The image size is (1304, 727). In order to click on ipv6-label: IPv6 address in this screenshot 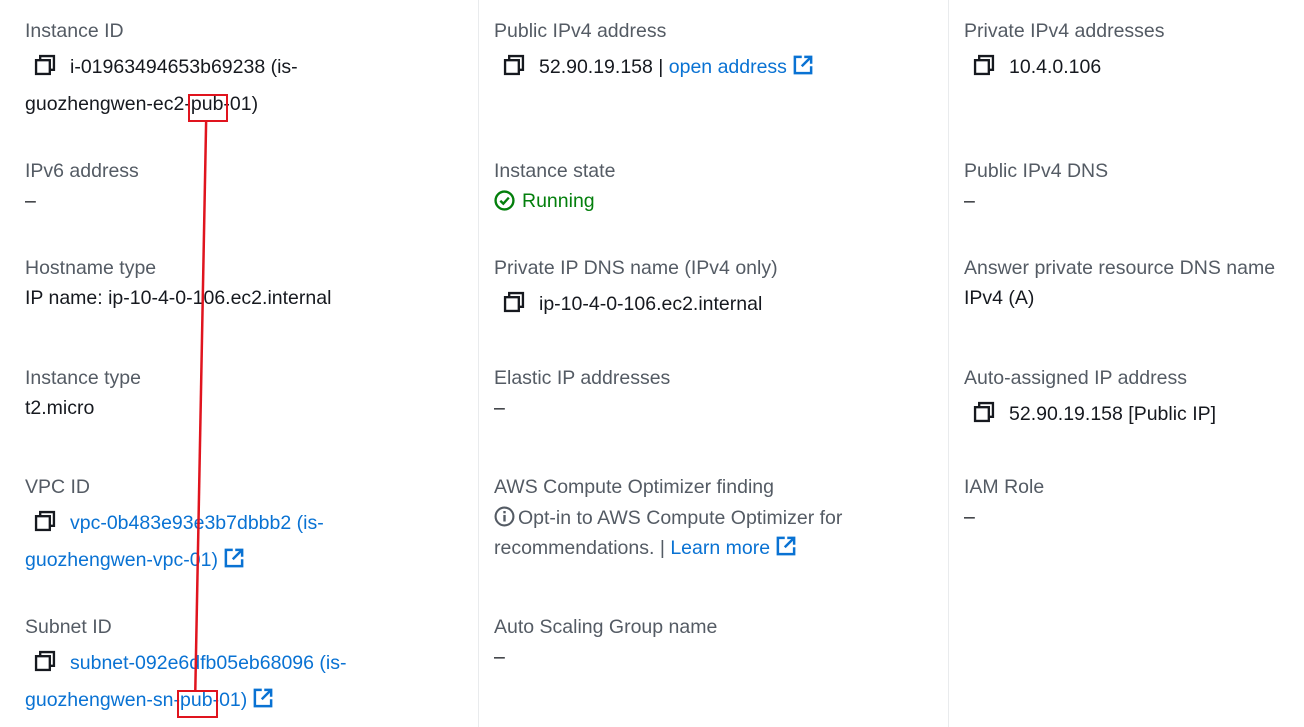, I will do `click(82, 171)`.